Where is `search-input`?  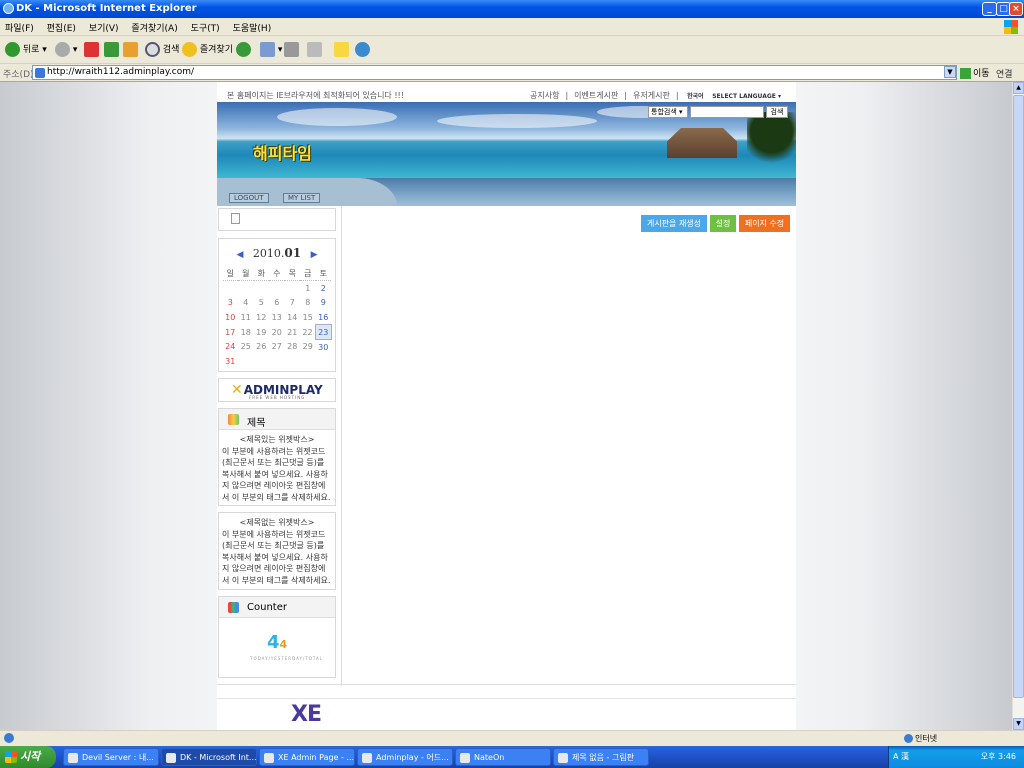
search-input is located at coordinates (727, 112).